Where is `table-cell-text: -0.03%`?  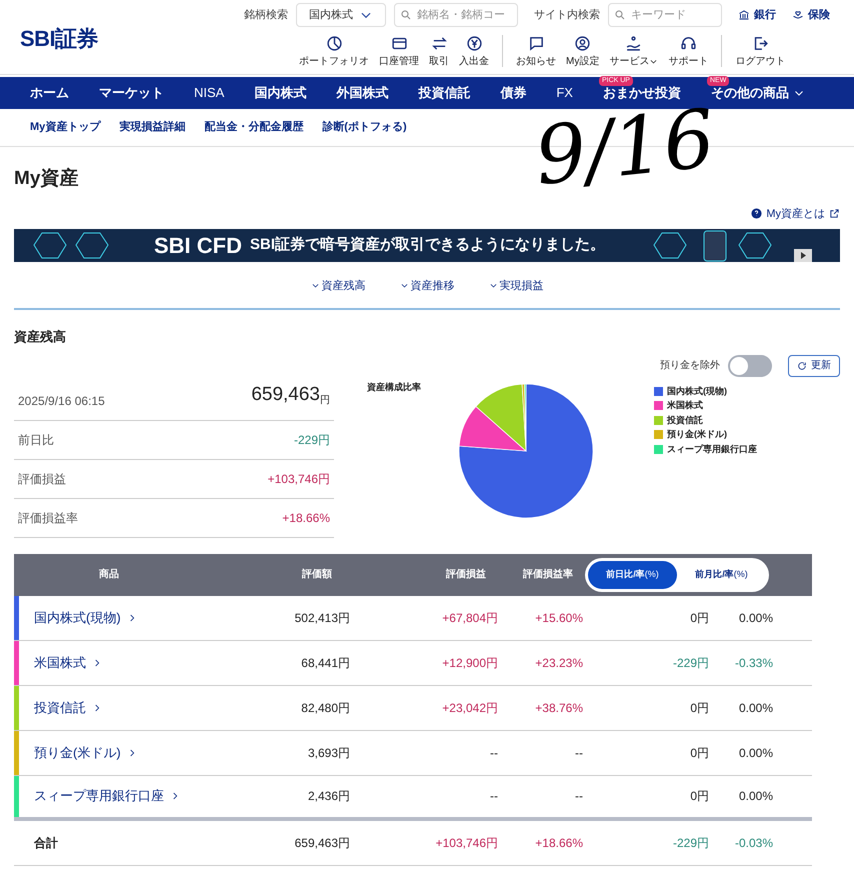 table-cell-text: -0.03% is located at coordinates (753, 843).